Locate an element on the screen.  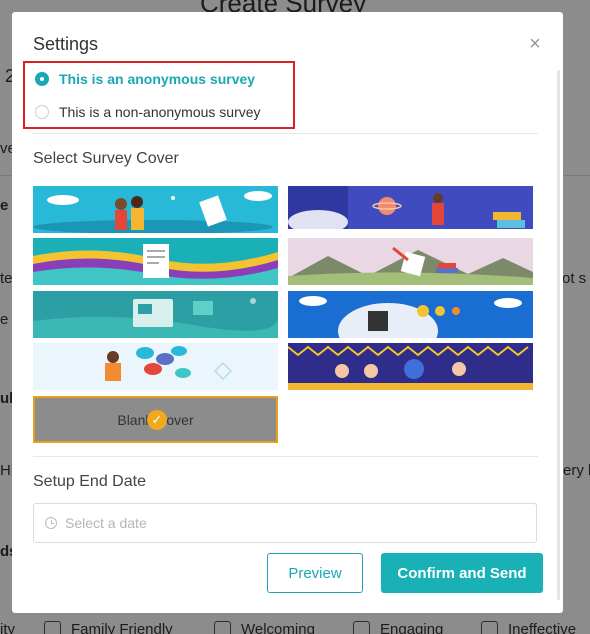
mountains-books-cover is located at coordinates (410, 261).